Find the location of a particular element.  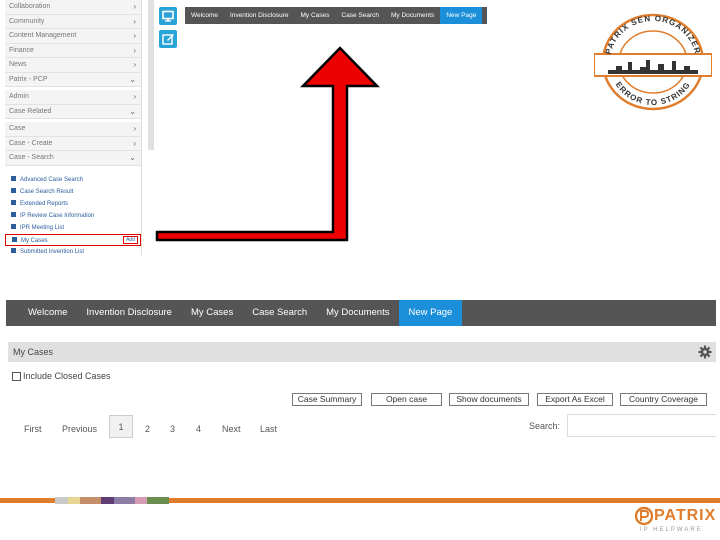

case-summary-button: Case Summary is located at coordinates (327, 399).